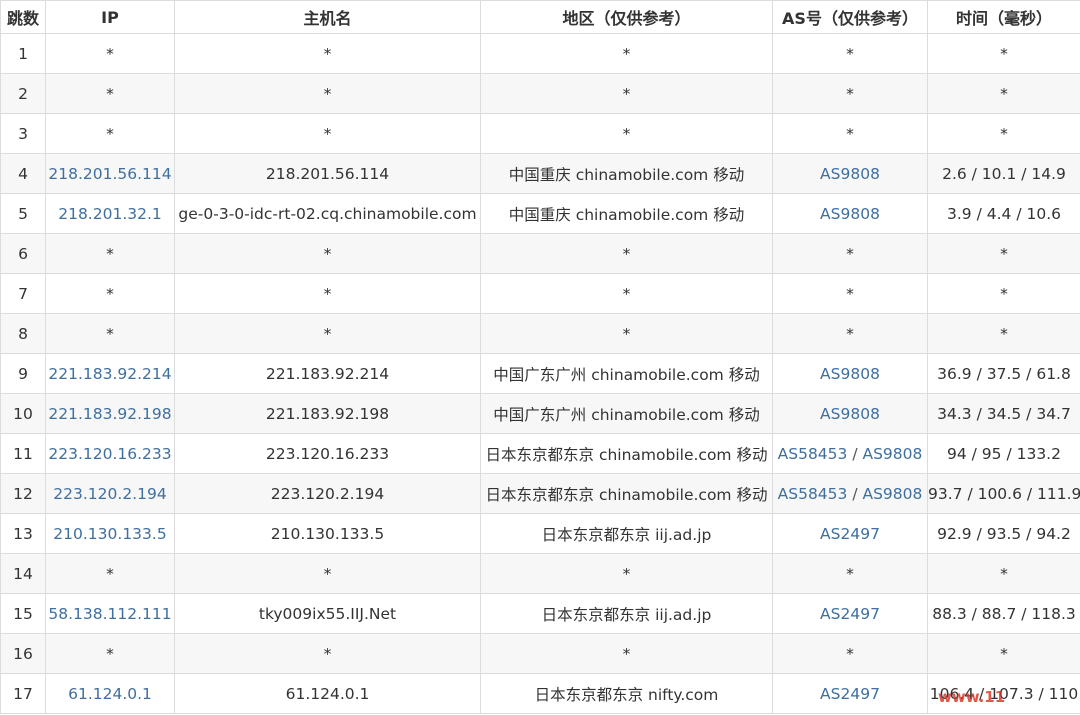 This screenshot has height=715, width=1080. I want to click on hostname-cell-text: ge-0-3-0-idc-rt-02.cq.chinamobile.com, so click(327, 213).